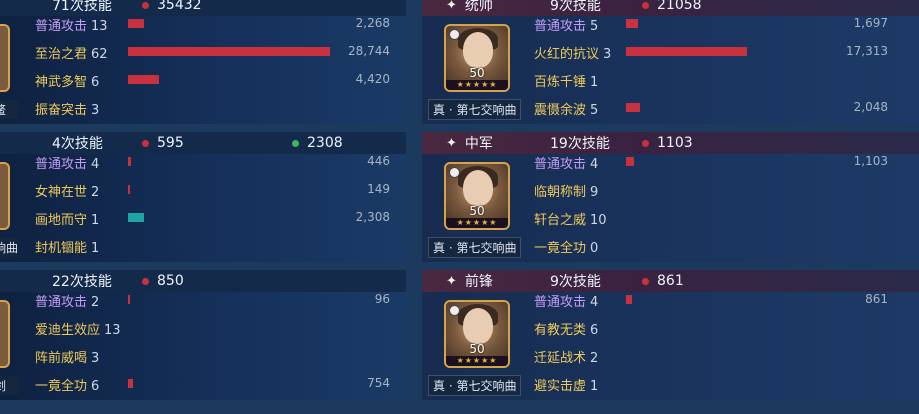  I want to click on cast-count: 4, so click(594, 302).